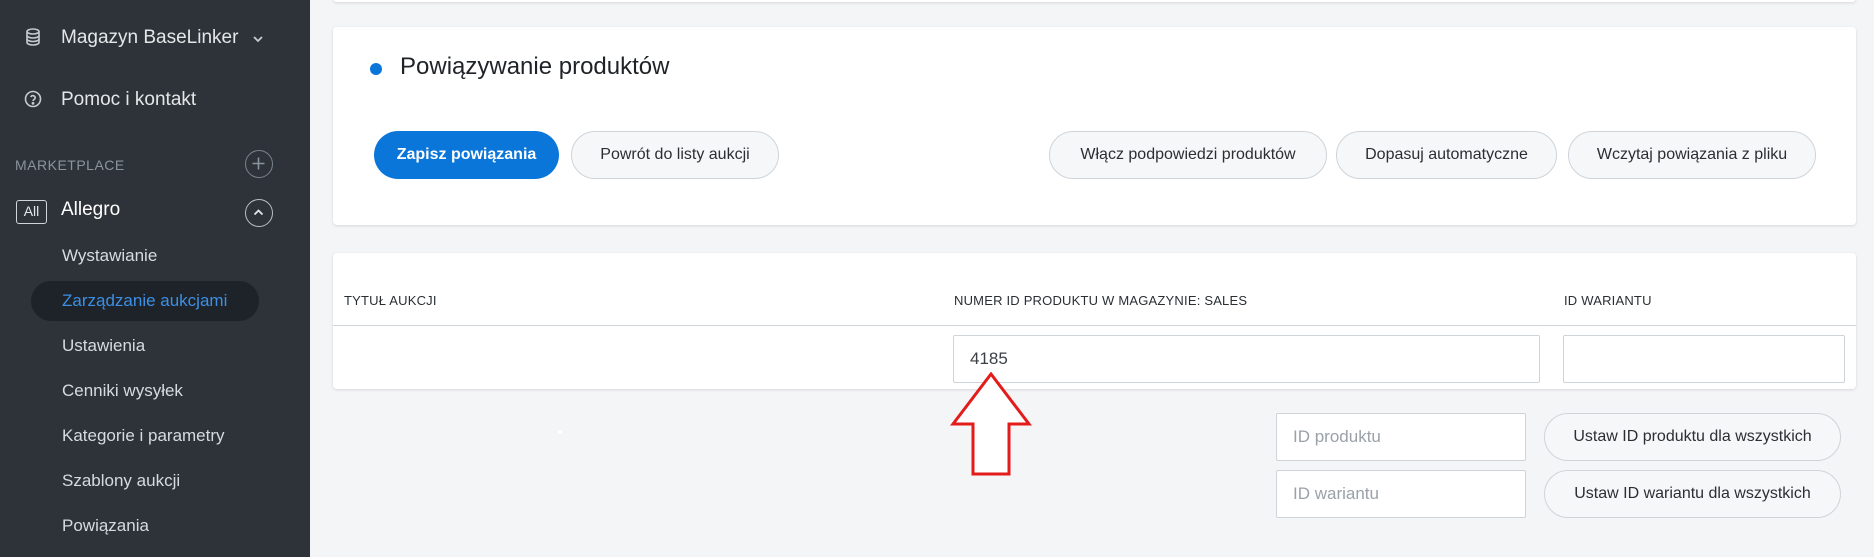 This screenshot has height=557, width=1874. Describe the element at coordinates (103, 346) in the screenshot. I see `sidebar-item-ustawienia: Ustawienia` at that location.